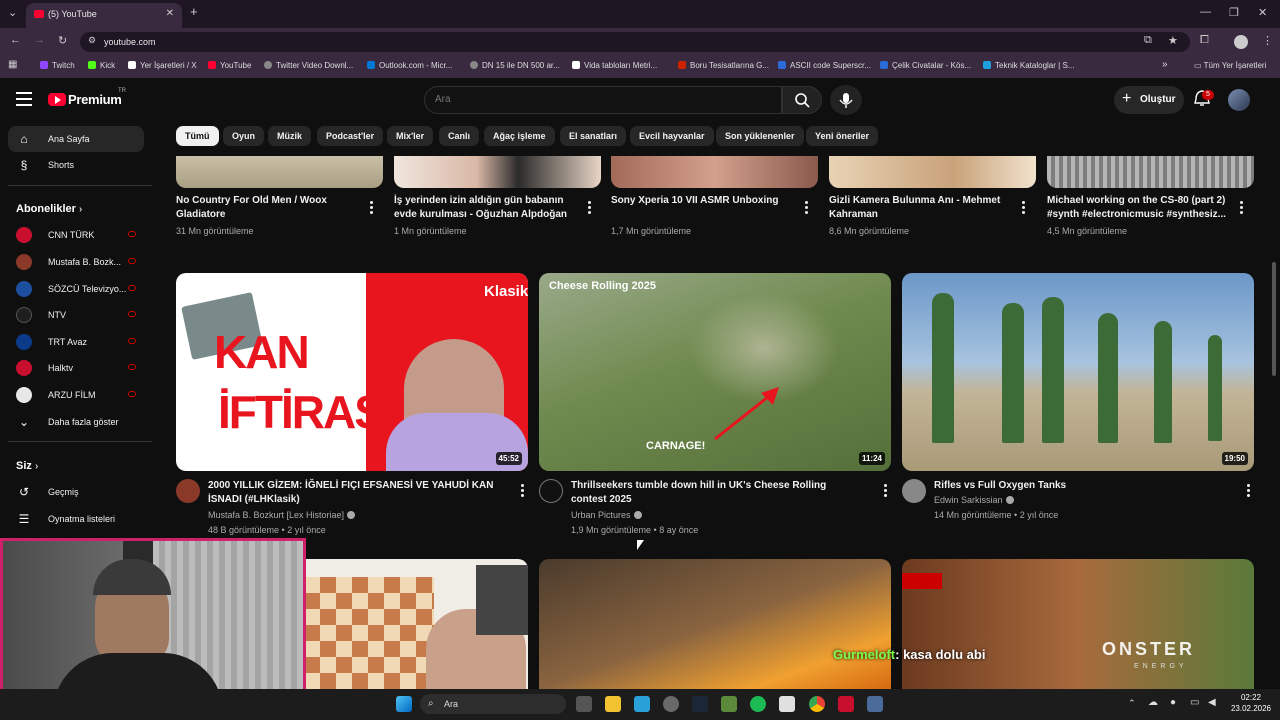 Image resolution: width=1280 pixels, height=720 pixels. Describe the element at coordinates (606, 515) in the screenshot. I see `channel-name: Urban Pictures` at that location.